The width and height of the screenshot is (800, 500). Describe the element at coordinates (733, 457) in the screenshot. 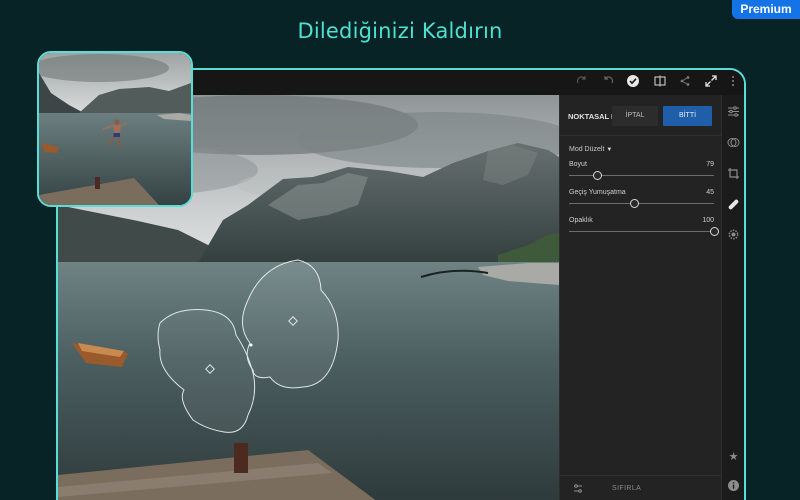

I see `star-icon: ★` at that location.